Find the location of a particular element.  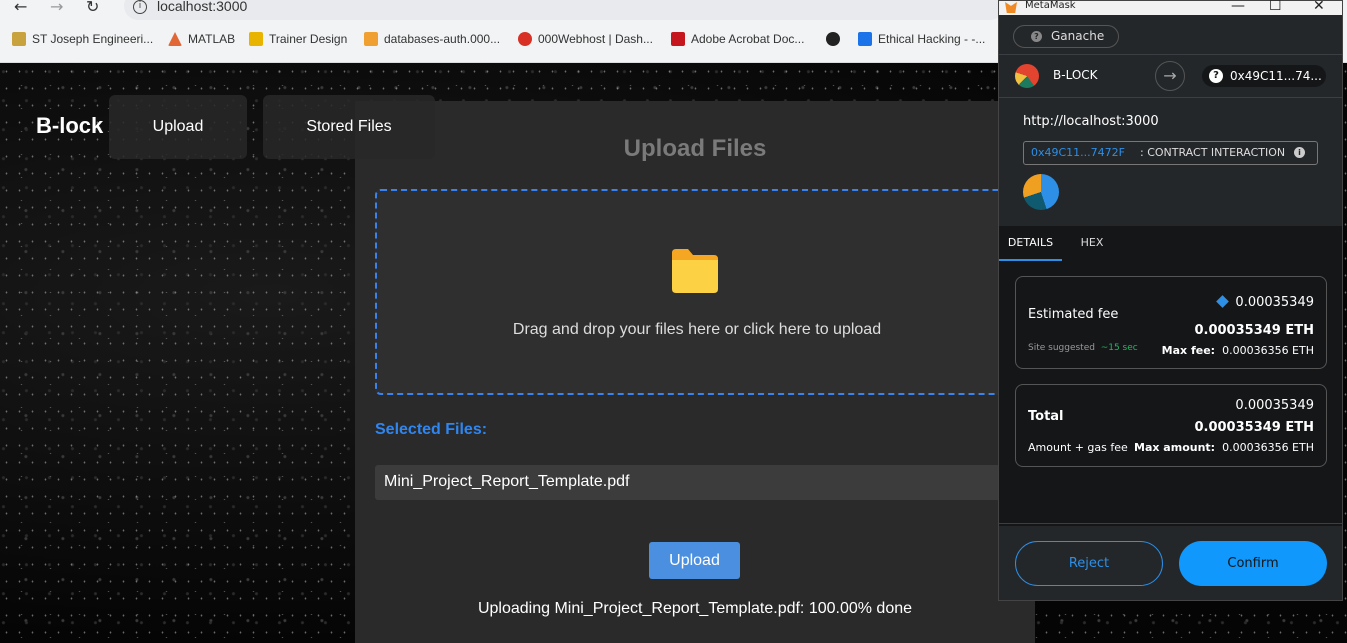

forward-arrow-icon: → is located at coordinates (56, 8).